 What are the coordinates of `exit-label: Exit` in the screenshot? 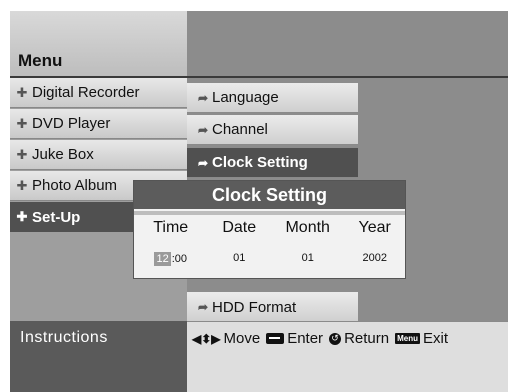 It's located at (435, 338).